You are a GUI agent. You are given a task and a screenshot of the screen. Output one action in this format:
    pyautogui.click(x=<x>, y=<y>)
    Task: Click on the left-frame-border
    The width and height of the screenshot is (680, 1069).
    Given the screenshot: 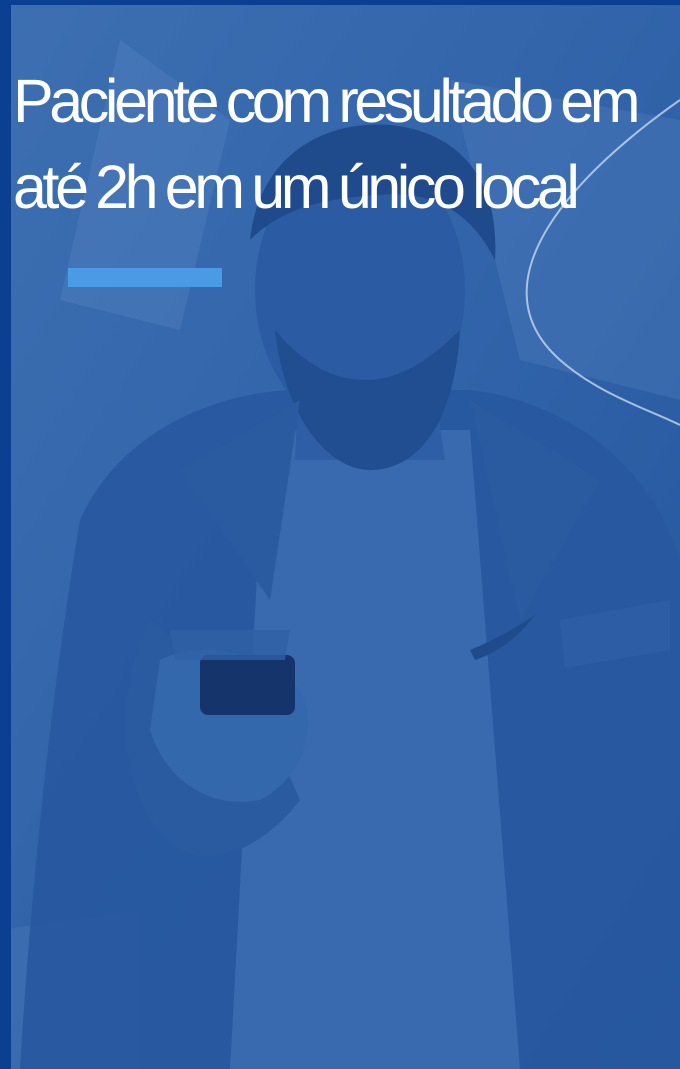 What is the action you would take?
    pyautogui.click(x=5, y=534)
    